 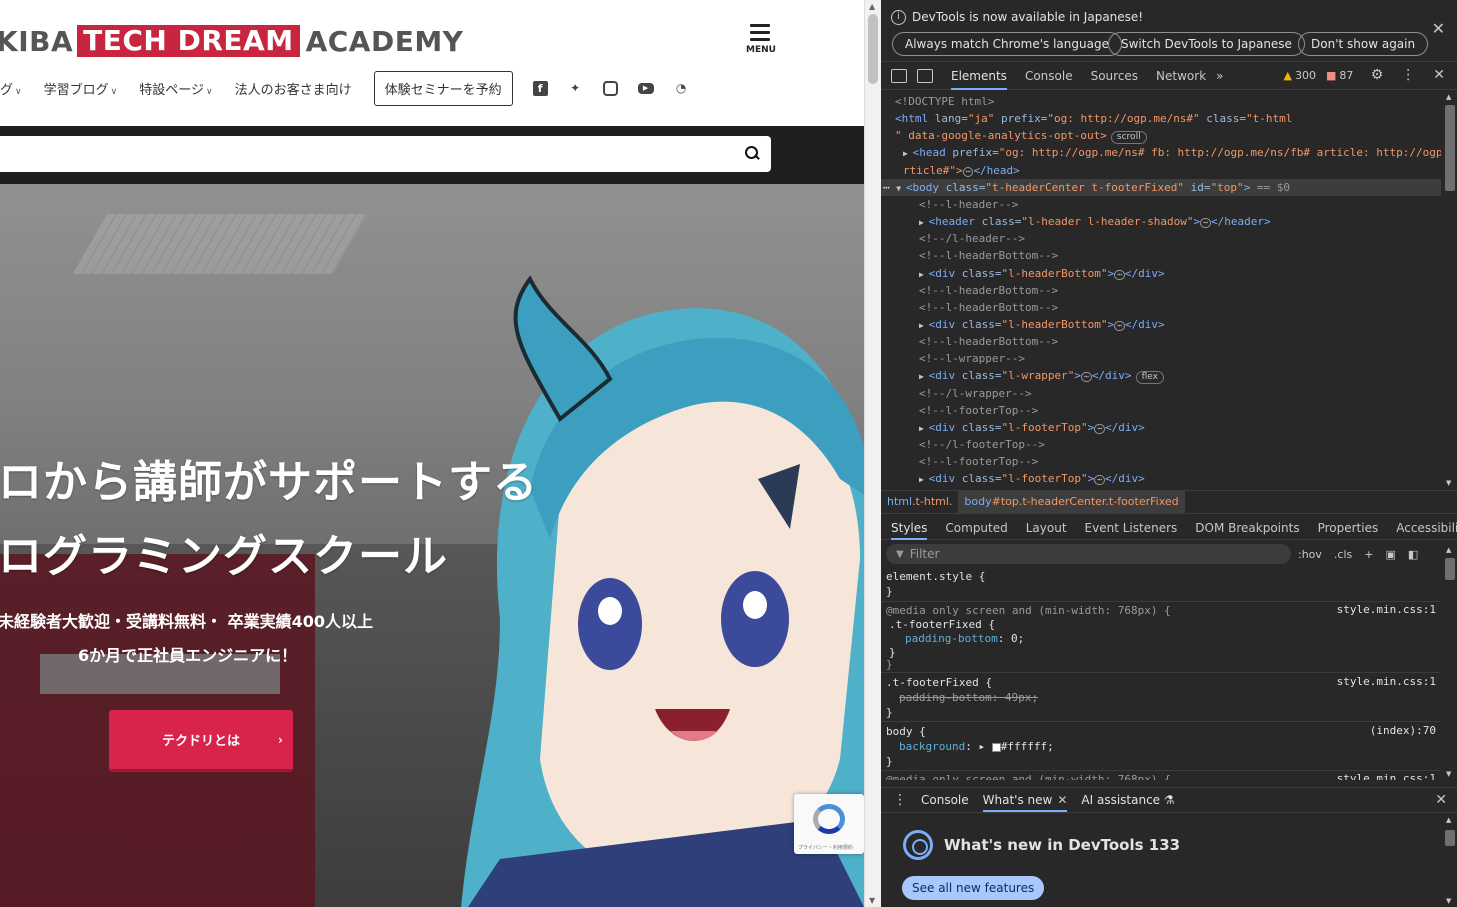 I want to click on tab-styles: Styles, so click(x=909, y=528).